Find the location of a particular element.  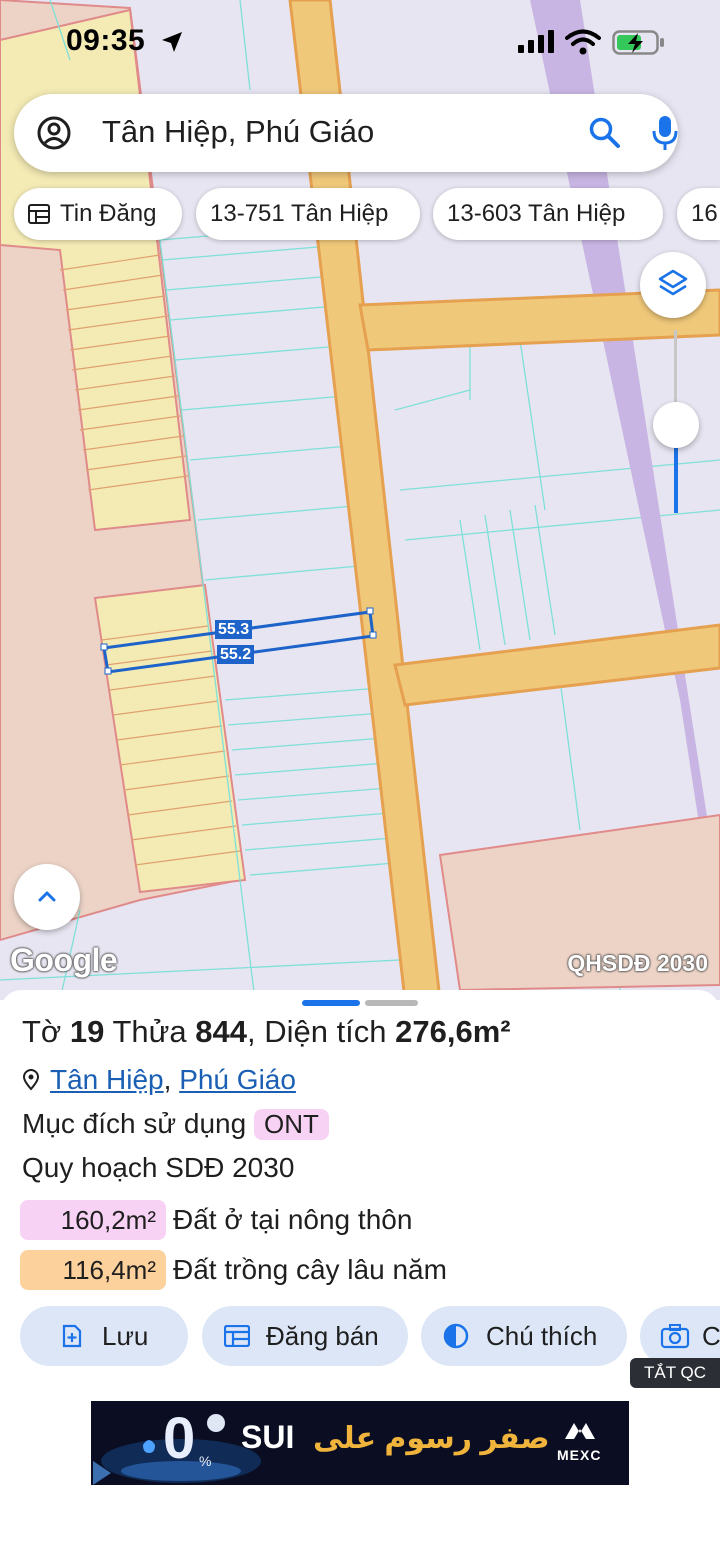

zone-area-badge: 116,4m² is located at coordinates (93, 1270).